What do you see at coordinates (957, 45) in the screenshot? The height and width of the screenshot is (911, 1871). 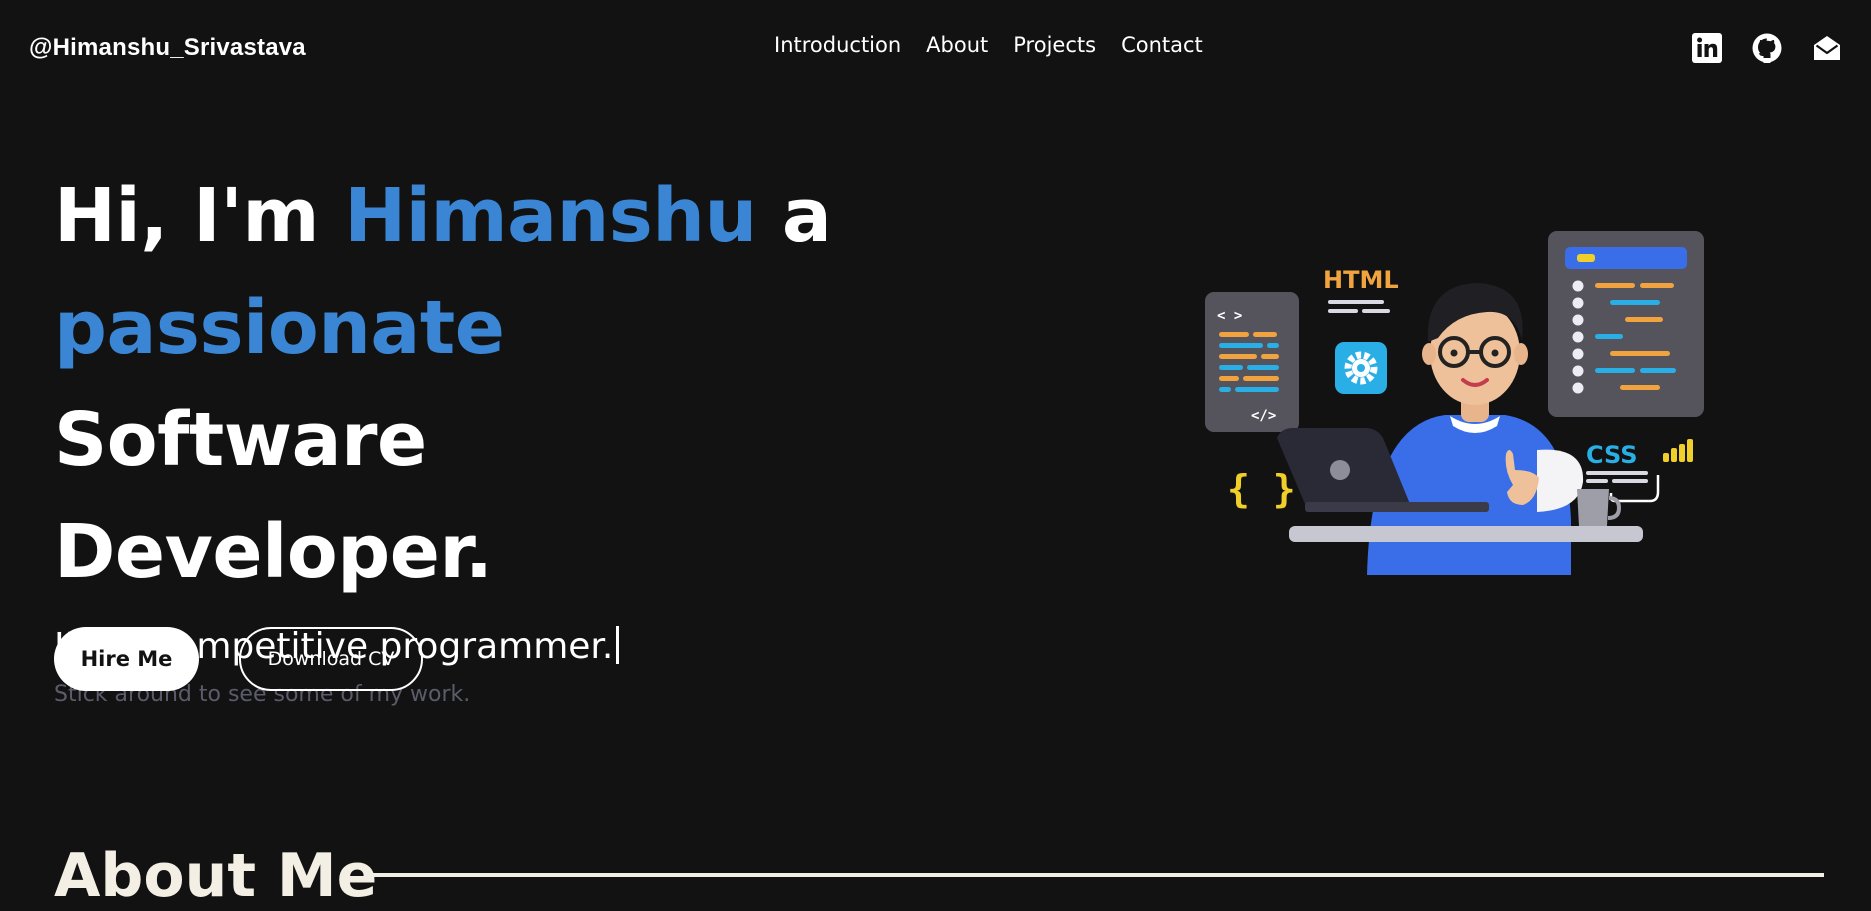 I see `nav-item-about: About` at bounding box center [957, 45].